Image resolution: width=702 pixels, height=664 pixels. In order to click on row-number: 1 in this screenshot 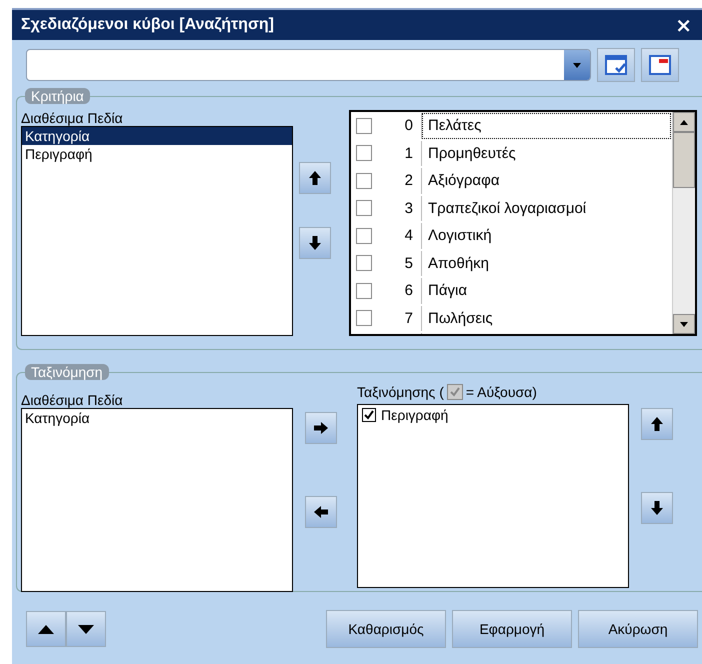, I will do `click(397, 153)`.